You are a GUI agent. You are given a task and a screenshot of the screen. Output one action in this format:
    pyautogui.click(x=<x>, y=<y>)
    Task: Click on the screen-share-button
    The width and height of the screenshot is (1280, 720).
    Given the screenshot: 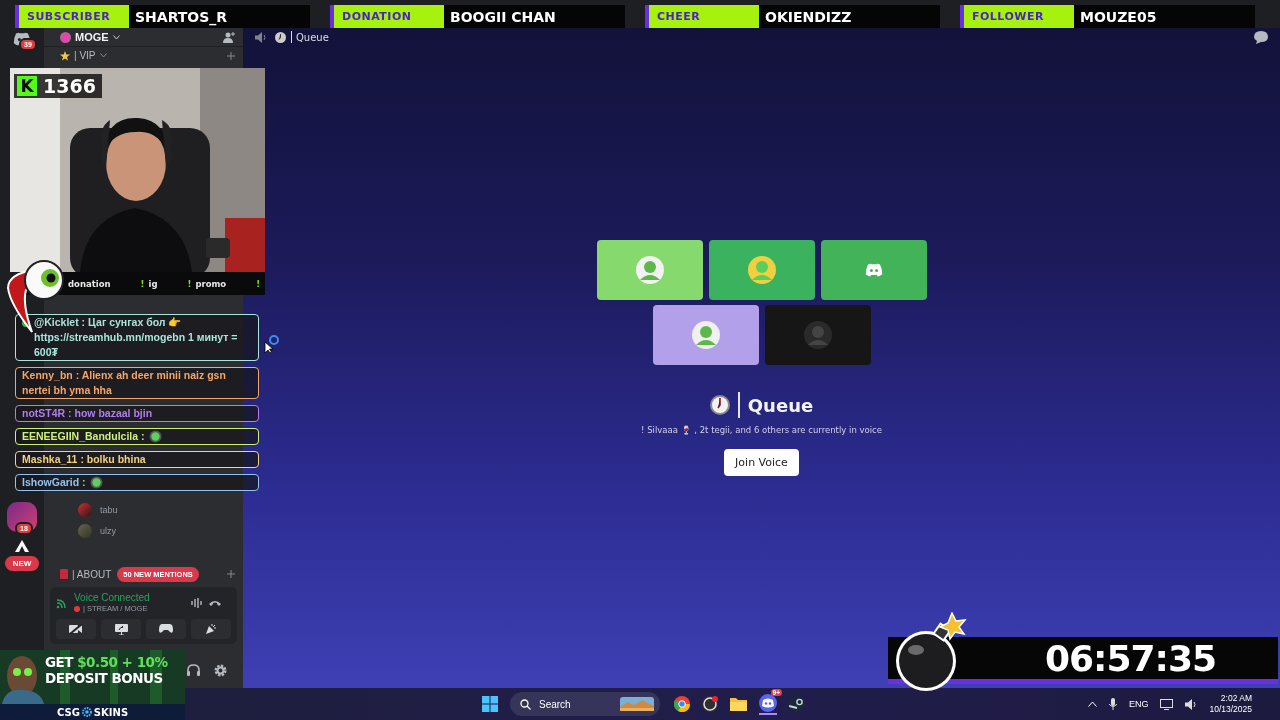 What is the action you would take?
    pyautogui.click(x=121, y=629)
    